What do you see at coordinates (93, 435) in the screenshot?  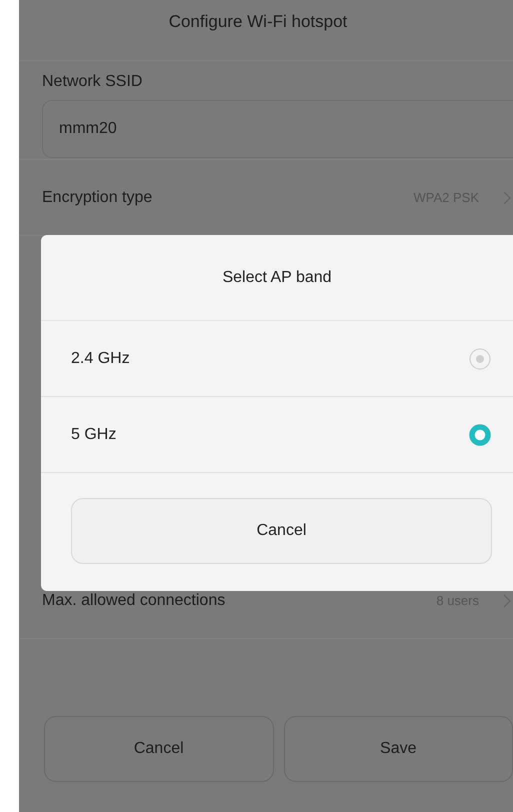 I see `option-label: 5 GHz` at bounding box center [93, 435].